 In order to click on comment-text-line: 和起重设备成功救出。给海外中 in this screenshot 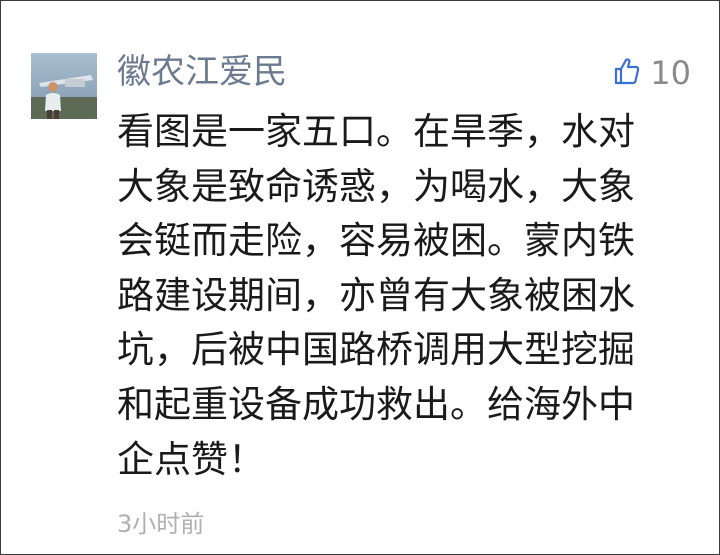, I will do `click(376, 404)`.